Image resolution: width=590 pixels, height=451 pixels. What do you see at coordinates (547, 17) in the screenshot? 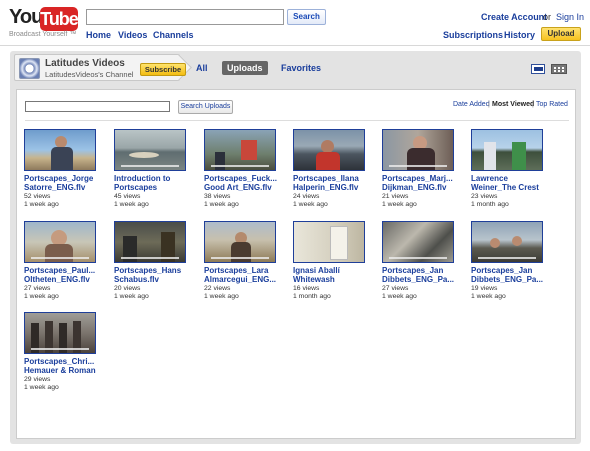
I see `or-text: or` at bounding box center [547, 17].